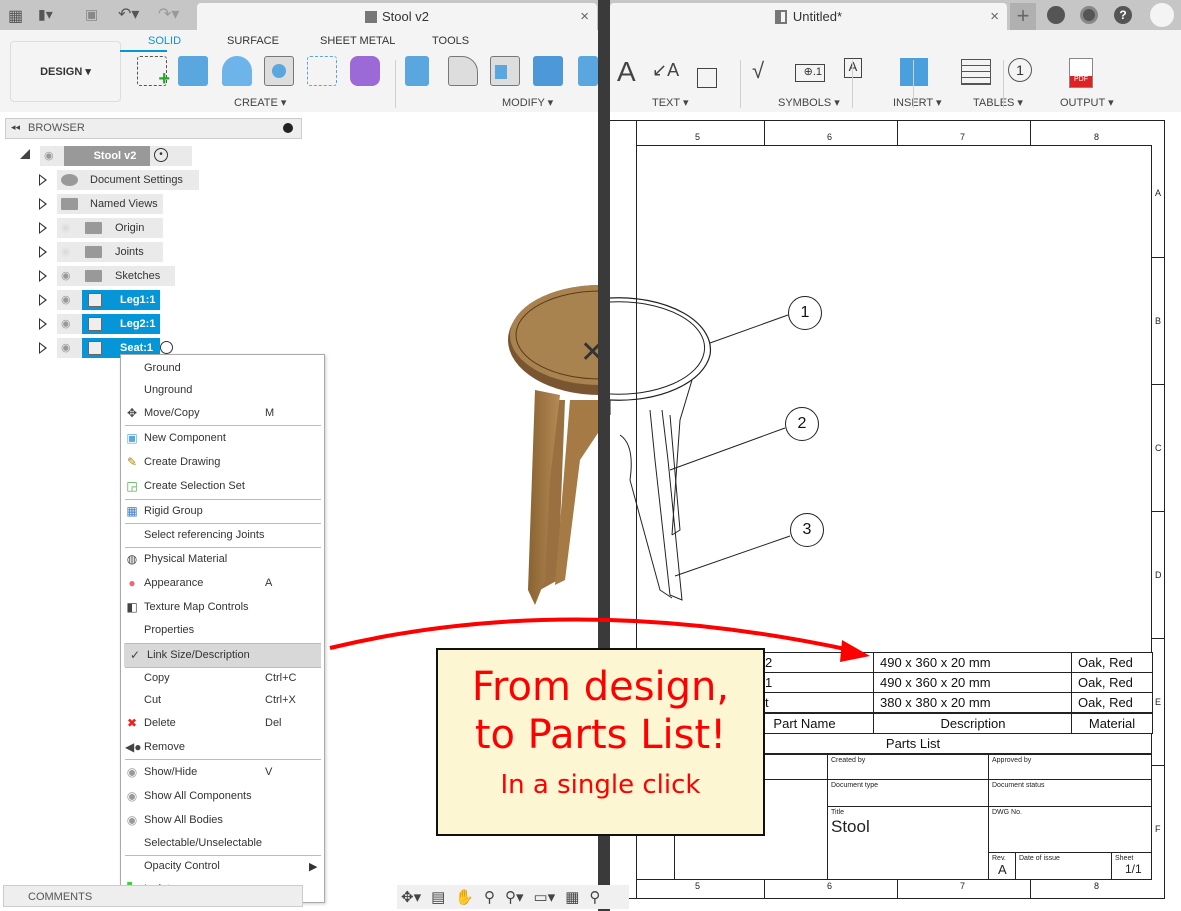 The width and height of the screenshot is (1181, 911). I want to click on browser-item: Named Views, so click(100, 204).